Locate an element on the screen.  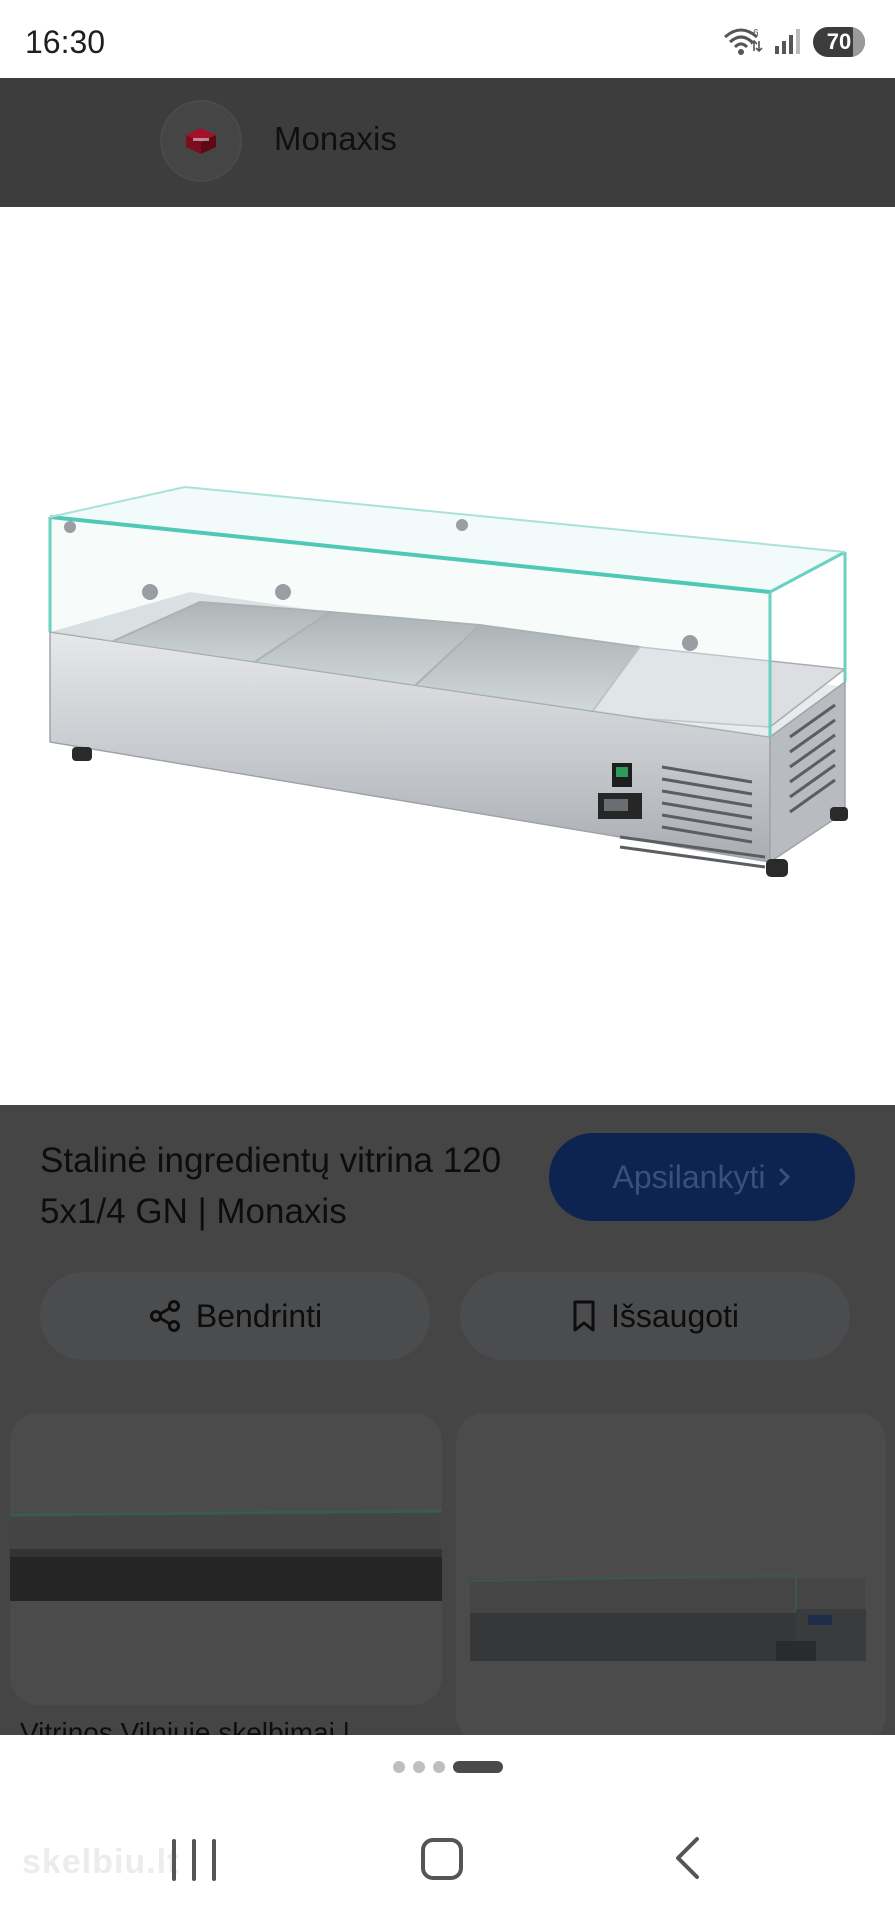
status-icons: 6 70 is located at coordinates (794, 42).